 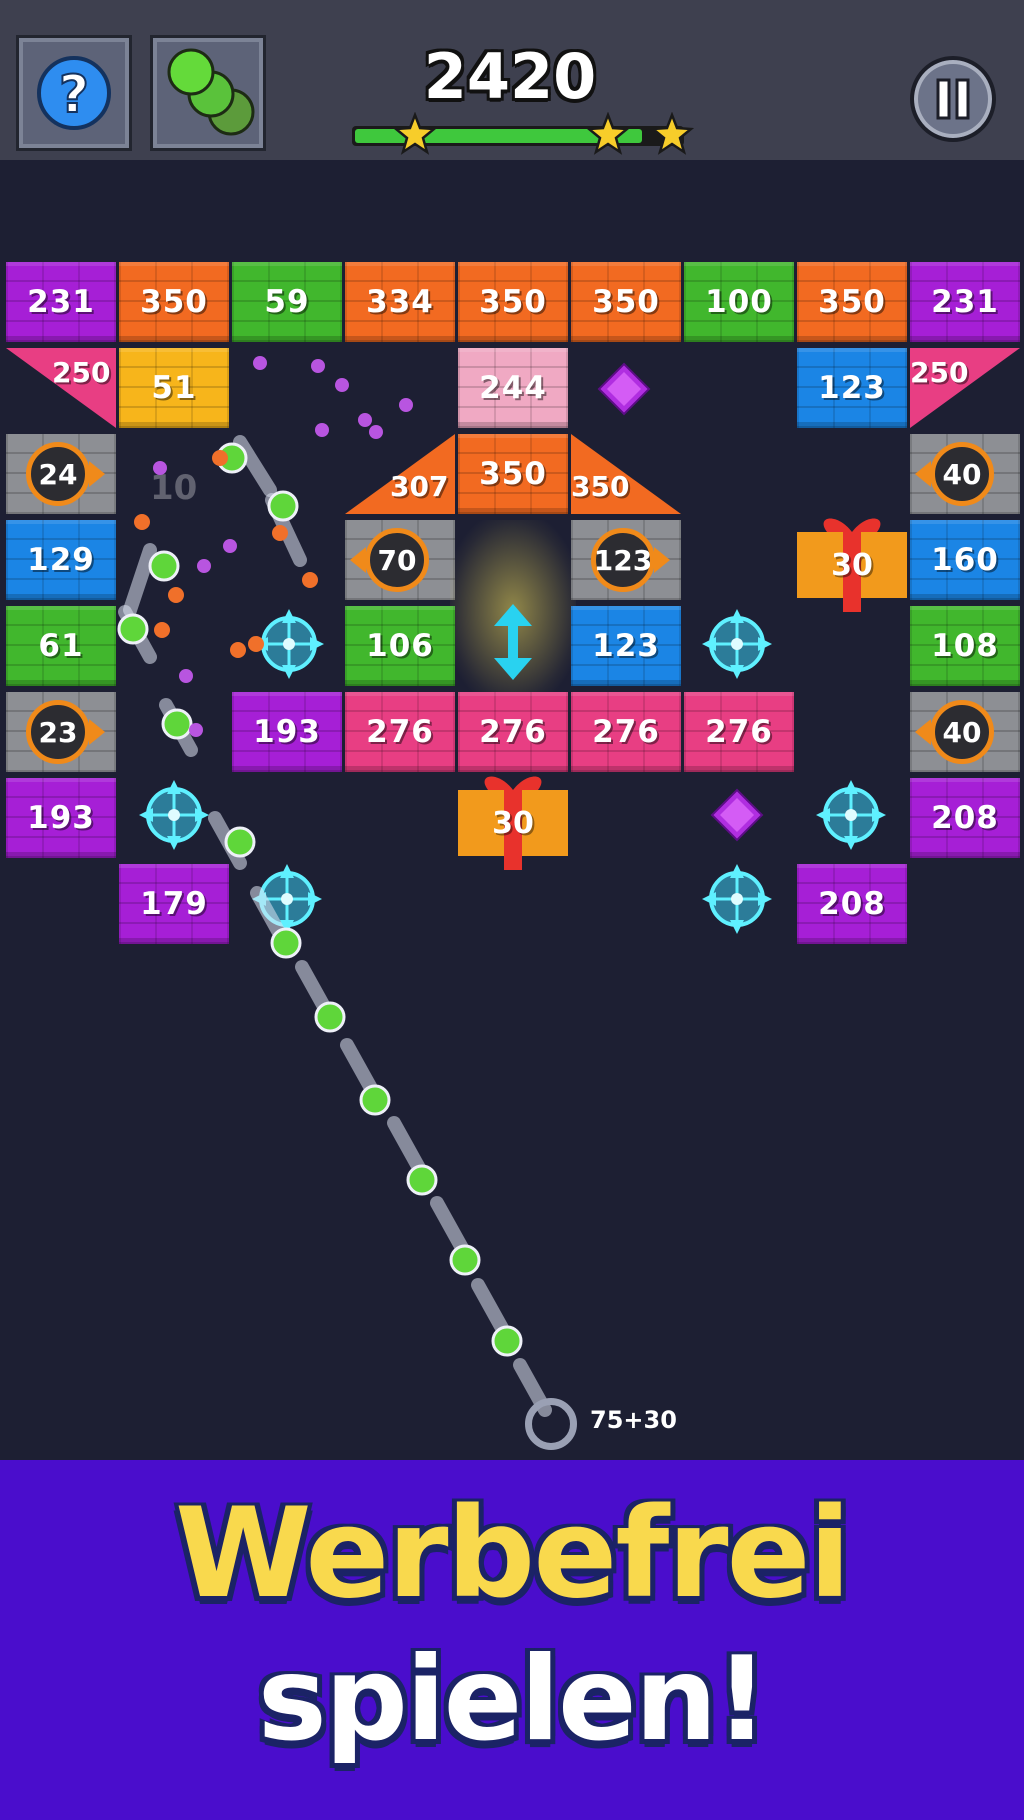 What do you see at coordinates (551, 1424) in the screenshot?
I see `ball-launcher` at bounding box center [551, 1424].